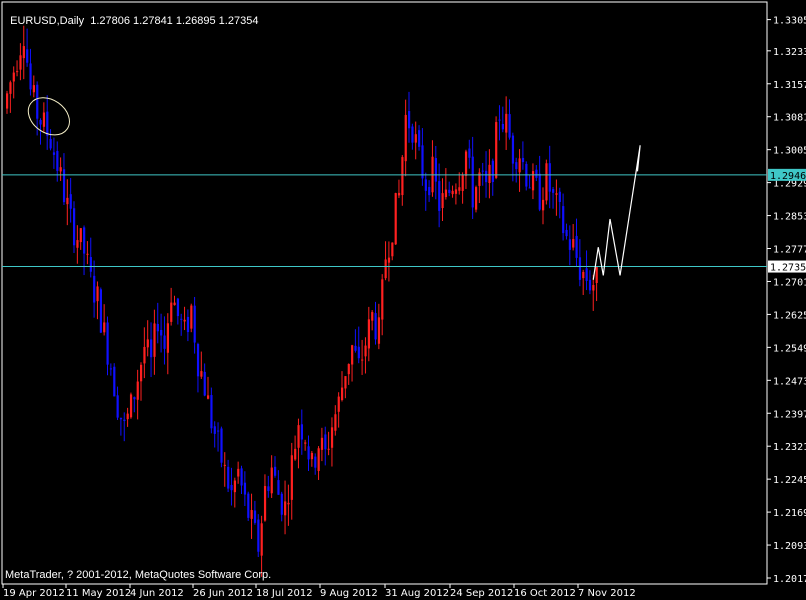 The image size is (806, 600). I want to click on time-axis-label: 31 Aug 2012, so click(417, 593).